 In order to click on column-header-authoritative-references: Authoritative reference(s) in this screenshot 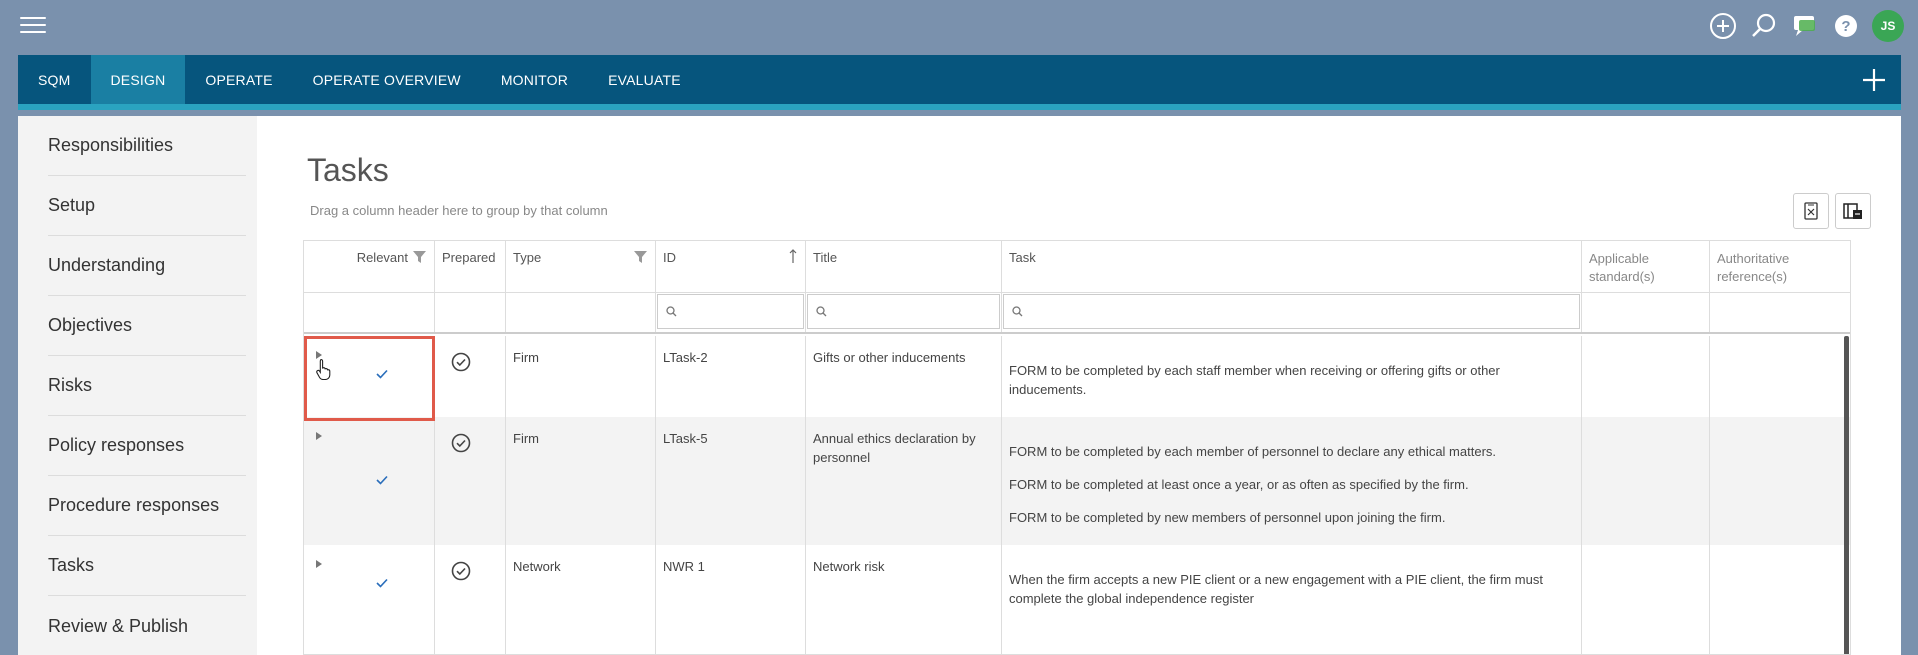, I will do `click(1780, 266)`.